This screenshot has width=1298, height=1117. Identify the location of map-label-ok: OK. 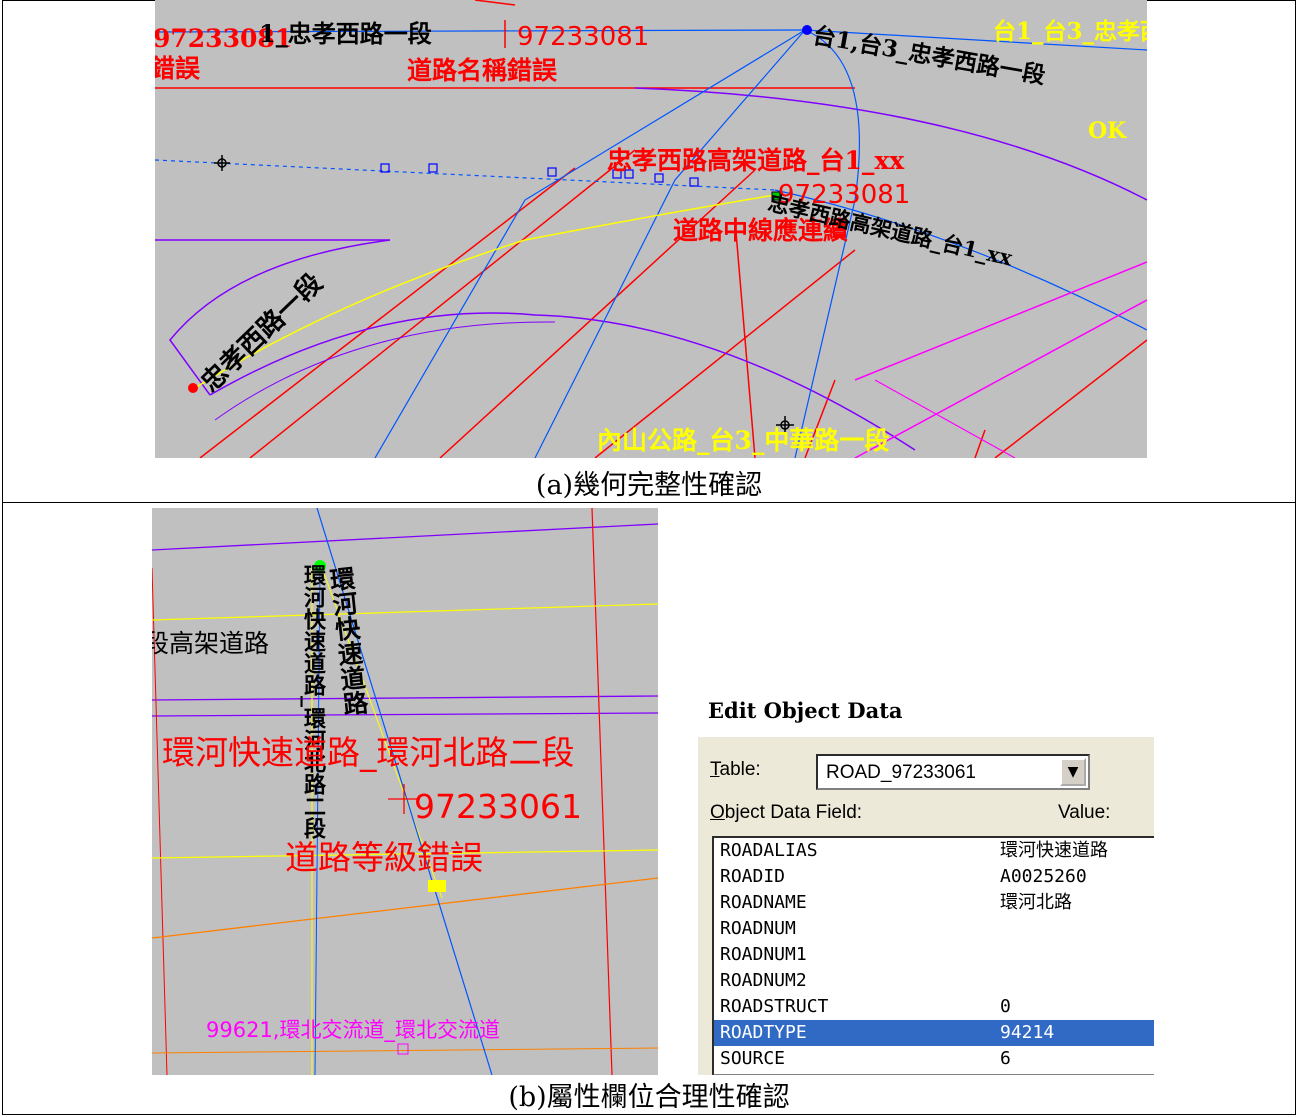
(1107, 131).